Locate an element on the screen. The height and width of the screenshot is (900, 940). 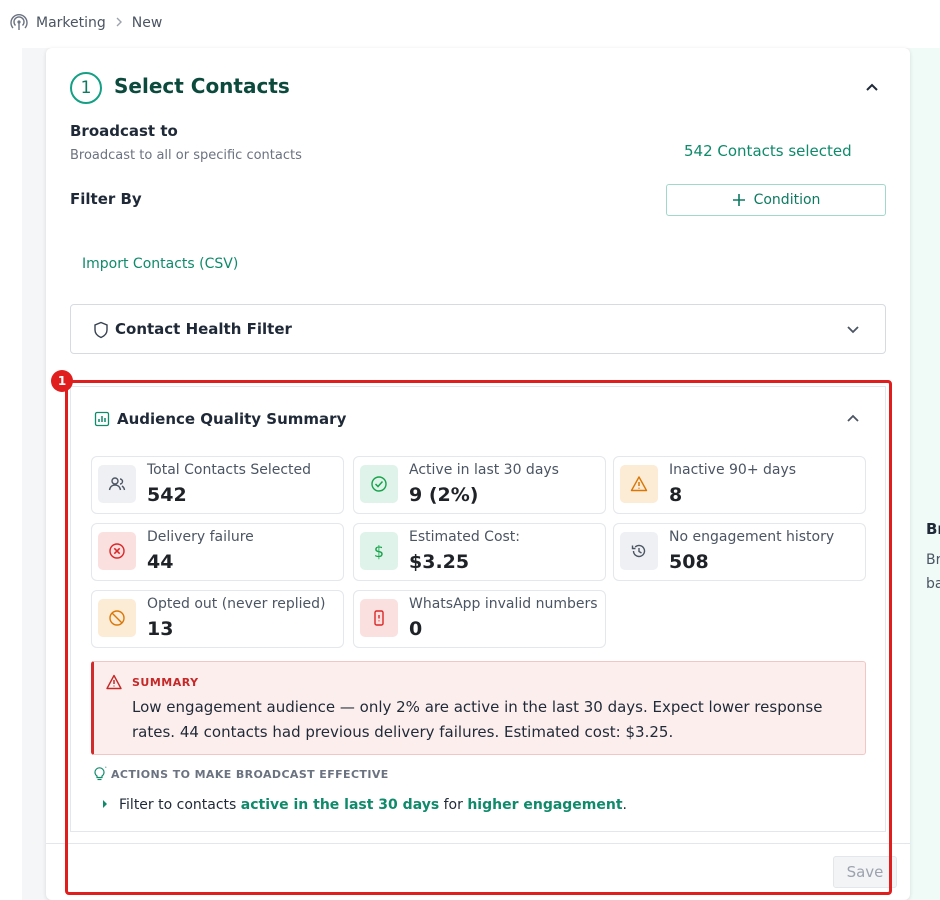
stat-label: Opted out (never replied) is located at coordinates (236, 604).